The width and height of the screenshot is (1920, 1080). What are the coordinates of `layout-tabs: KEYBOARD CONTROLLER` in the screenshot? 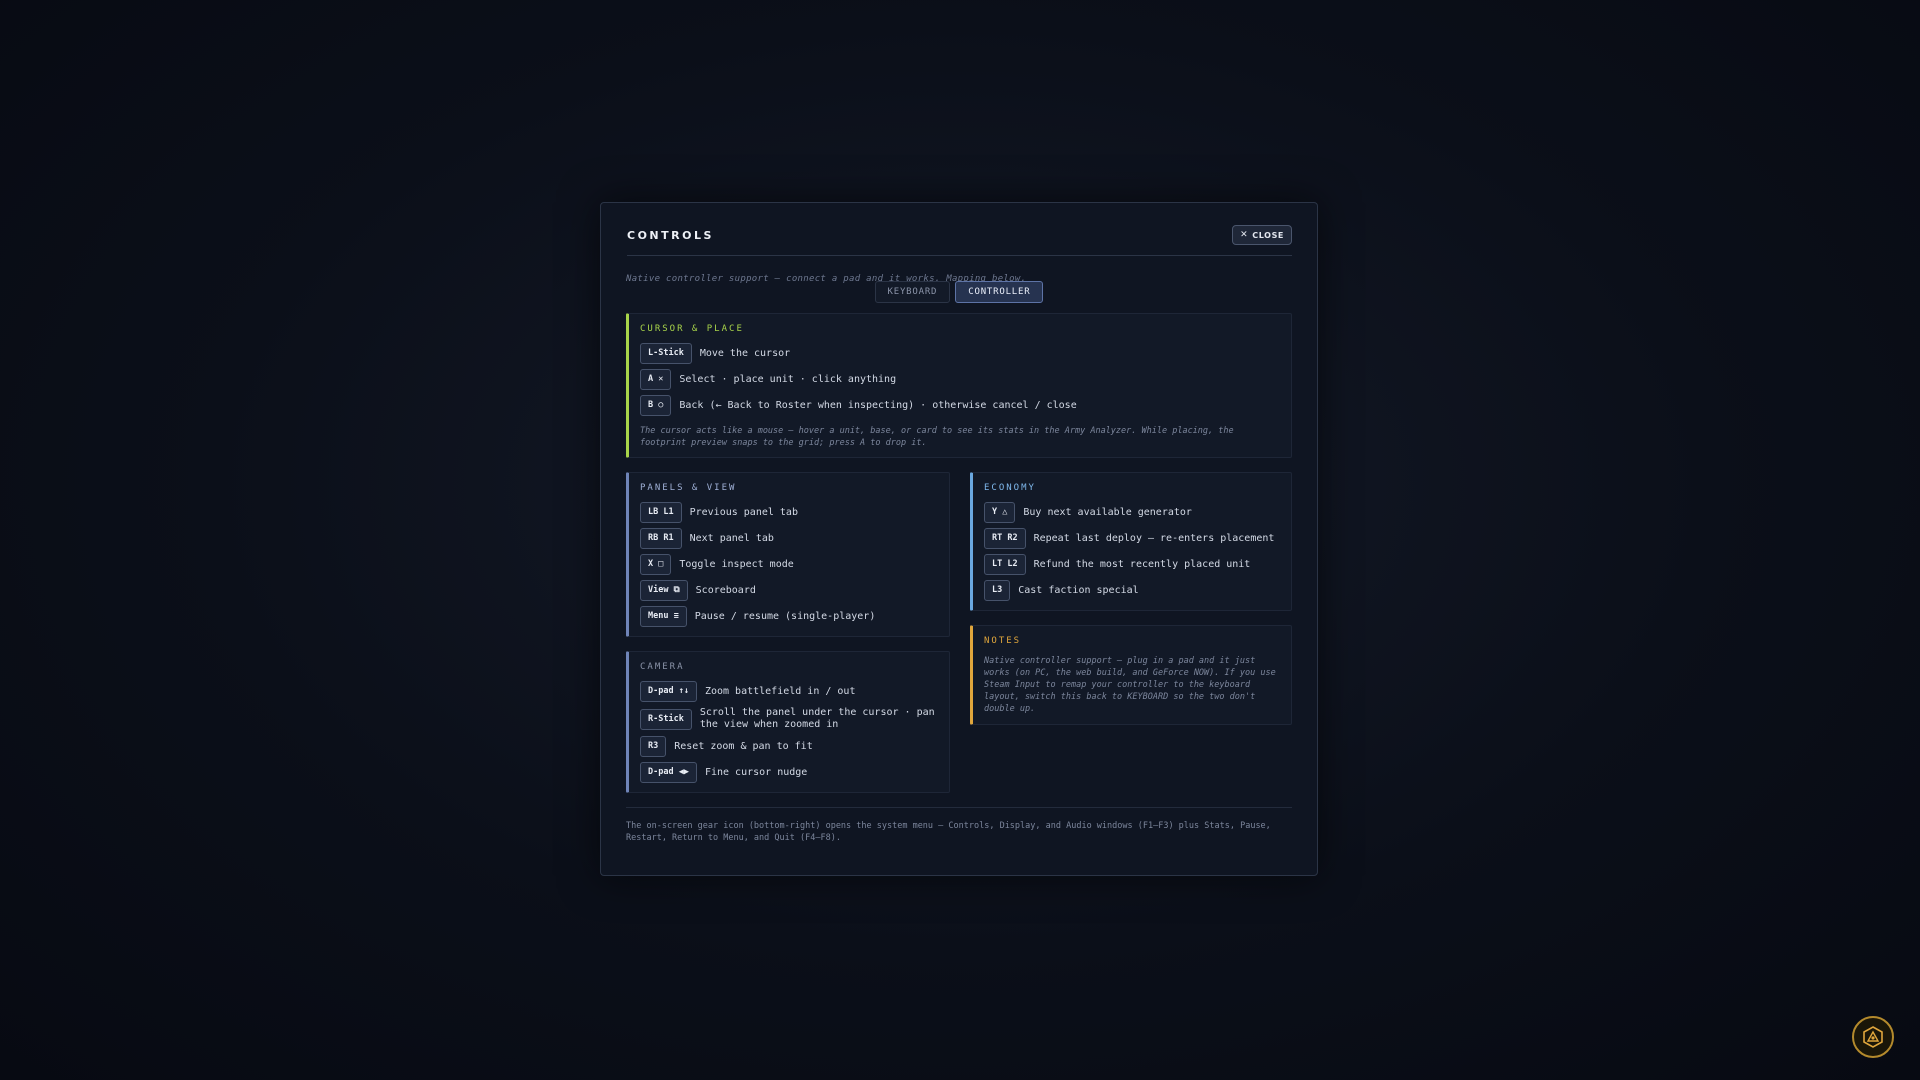 It's located at (959, 292).